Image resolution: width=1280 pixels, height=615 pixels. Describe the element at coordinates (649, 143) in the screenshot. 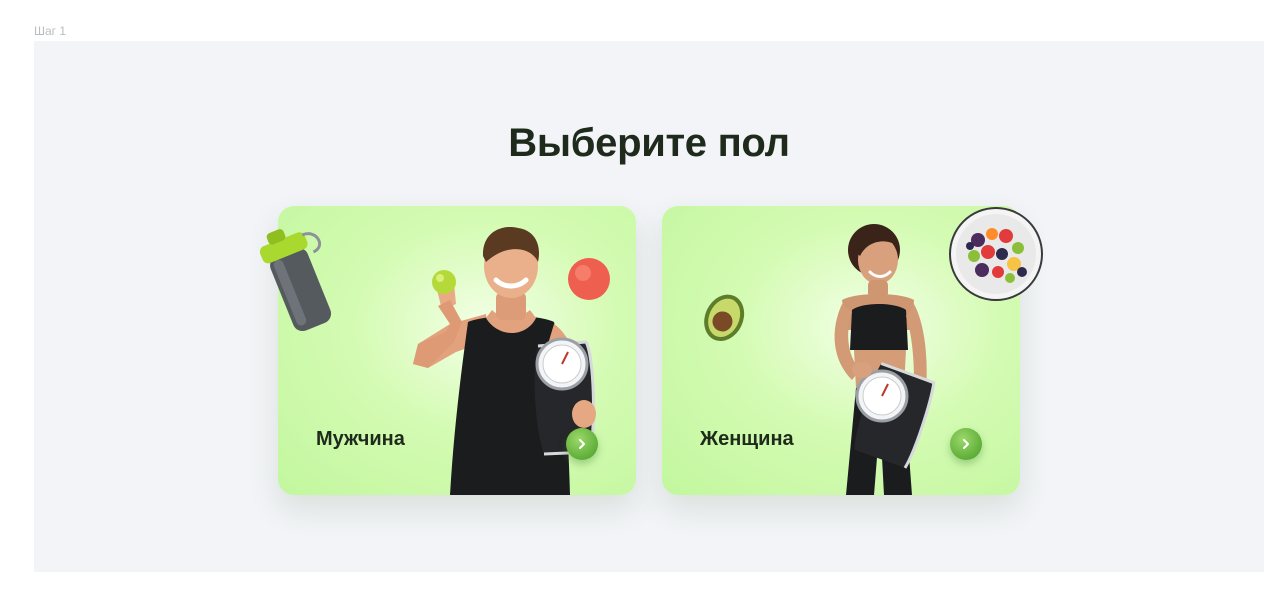

I see `page-title: Выберите пол` at that location.